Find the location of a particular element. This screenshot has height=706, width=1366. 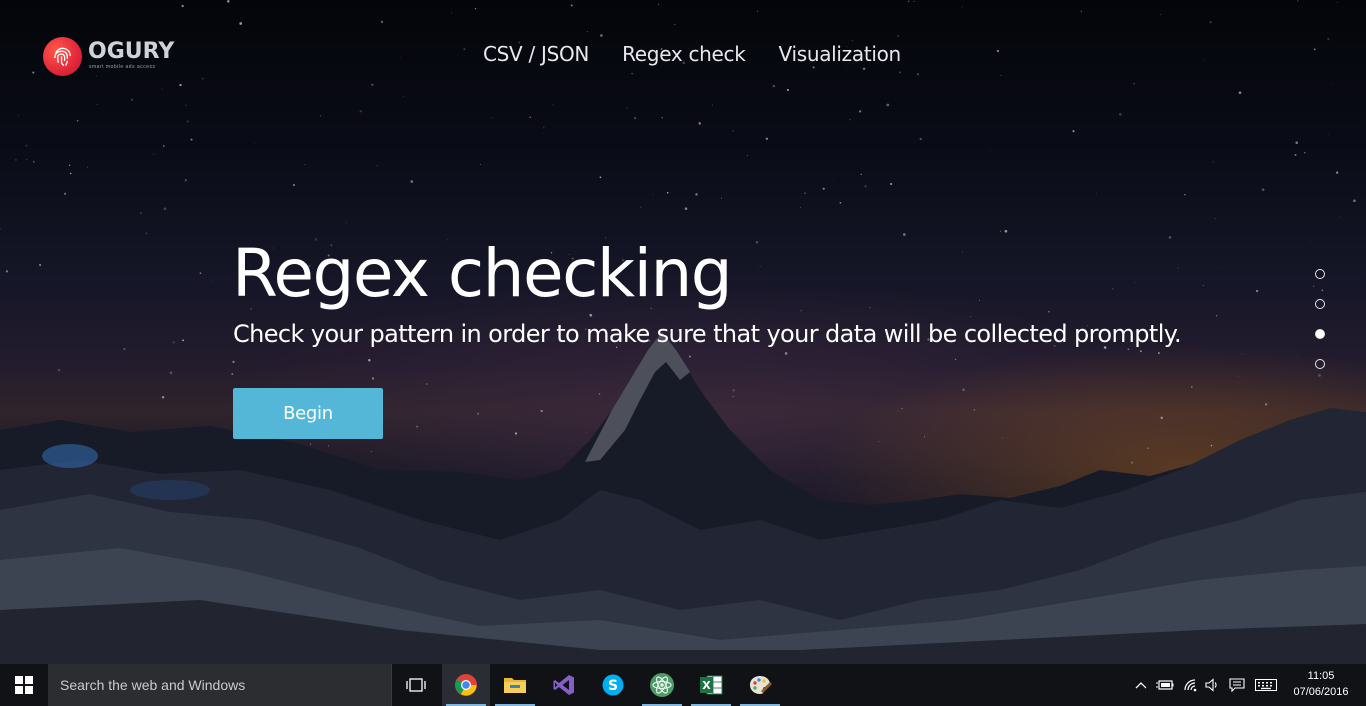

taskbar-chrome is located at coordinates (466, 685).